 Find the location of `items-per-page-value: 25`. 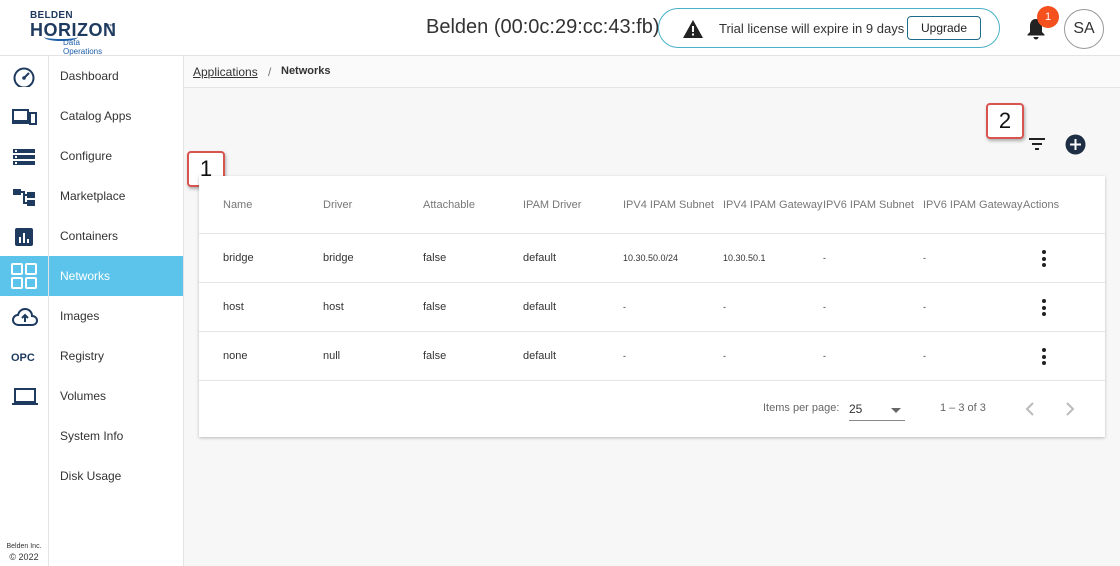

items-per-page-value: 25 is located at coordinates (856, 409).